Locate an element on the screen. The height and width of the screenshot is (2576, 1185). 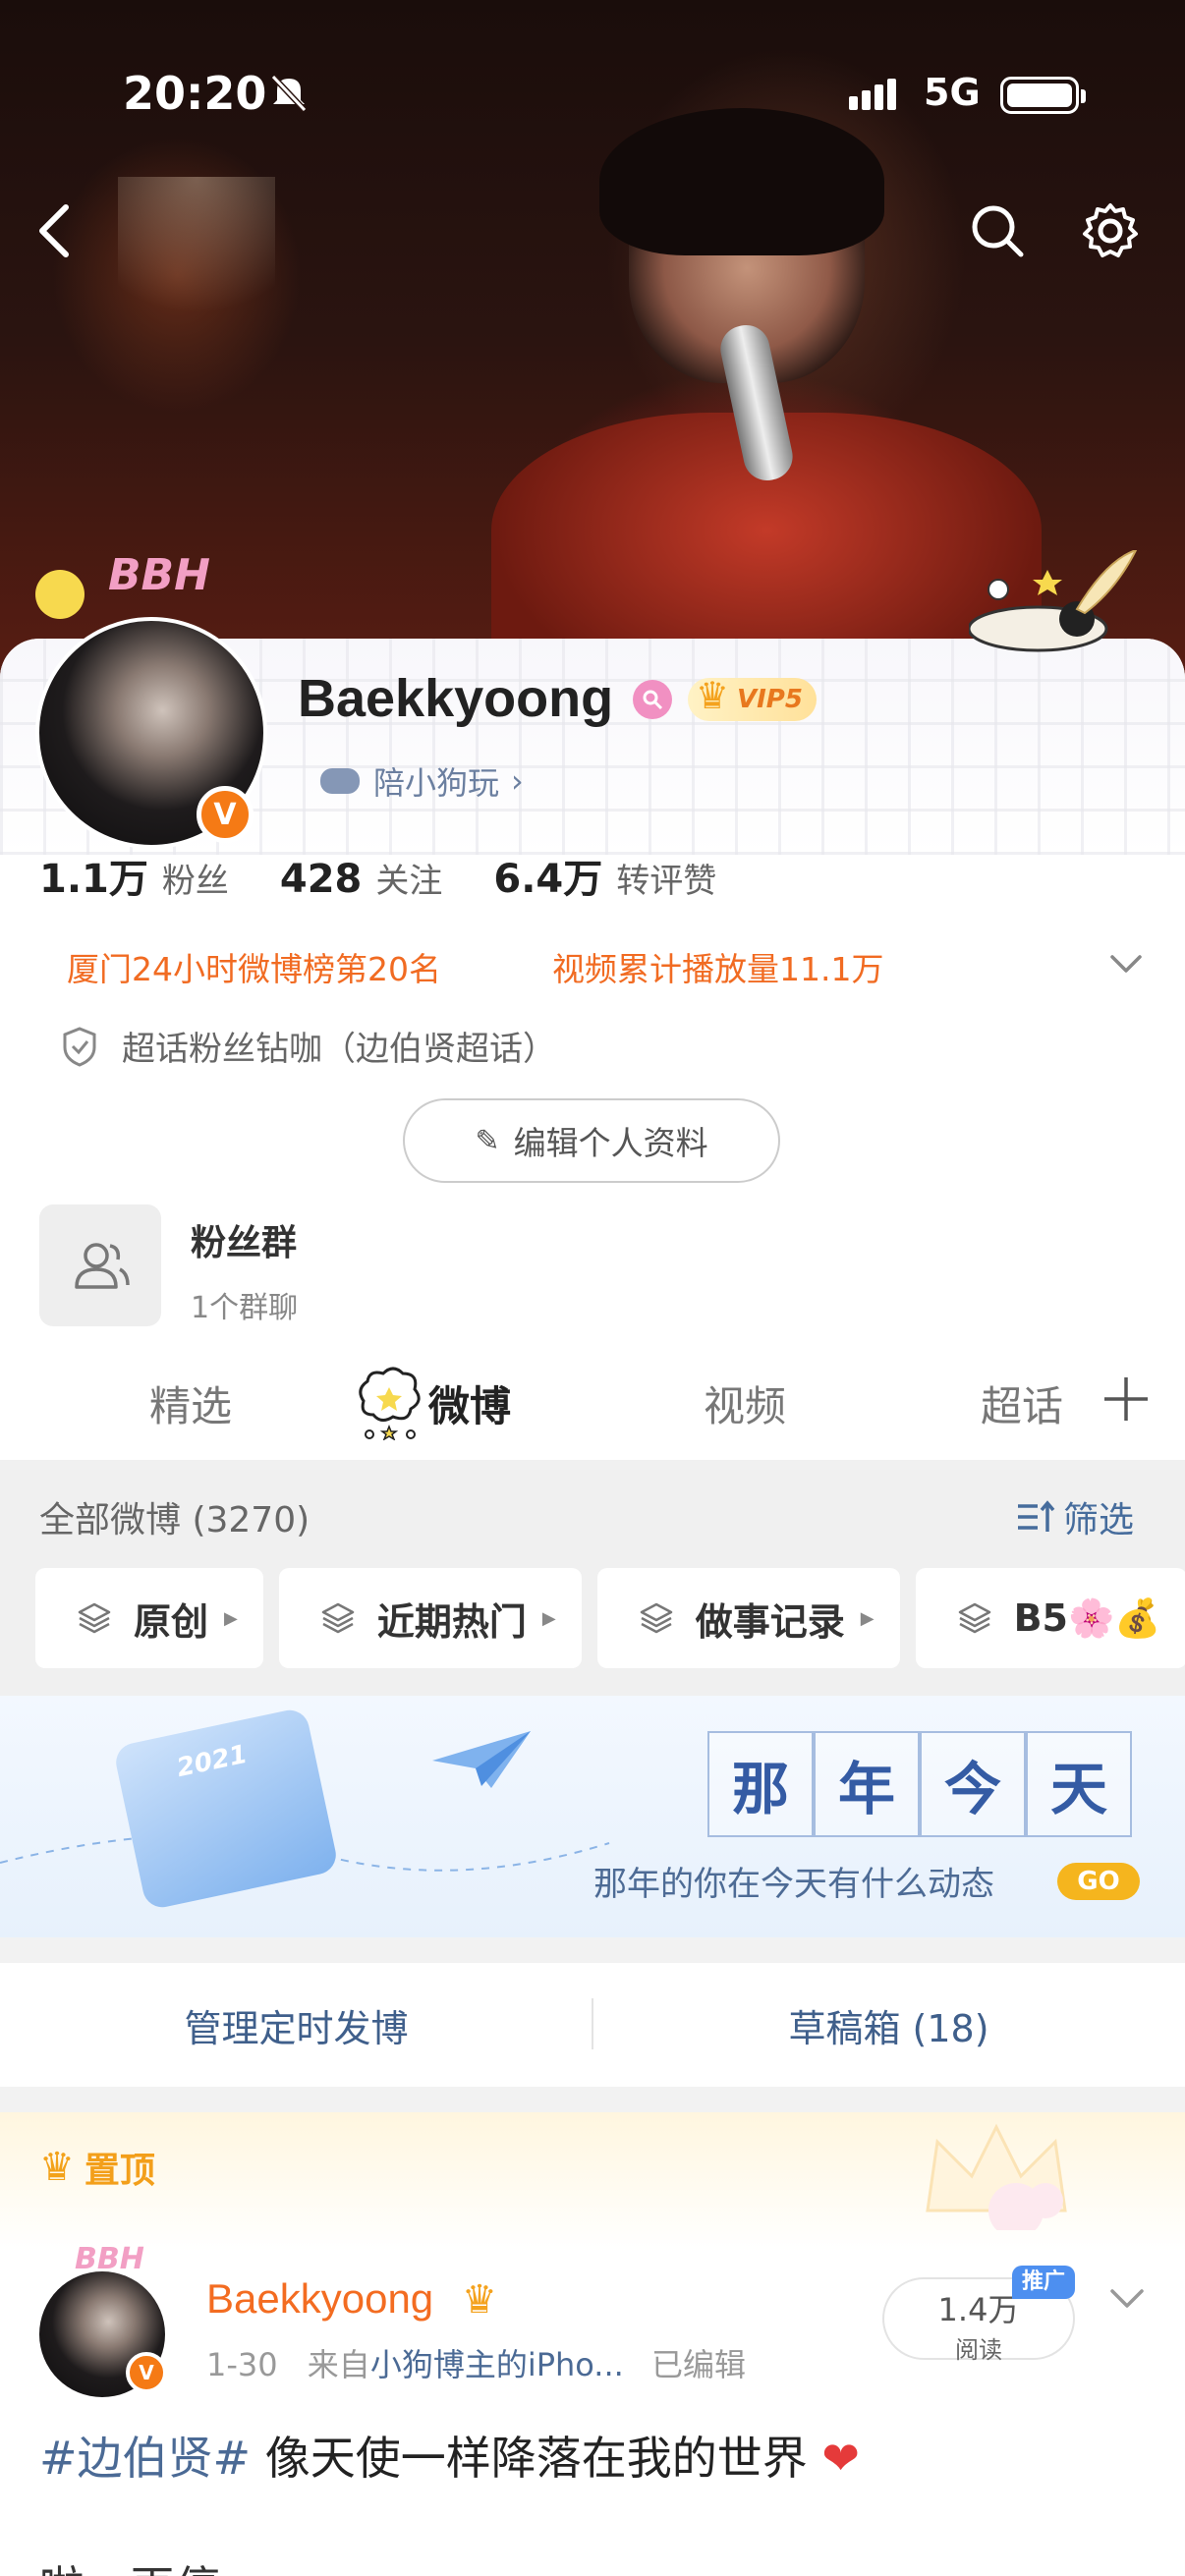
network-type: 5G is located at coordinates (953, 92).